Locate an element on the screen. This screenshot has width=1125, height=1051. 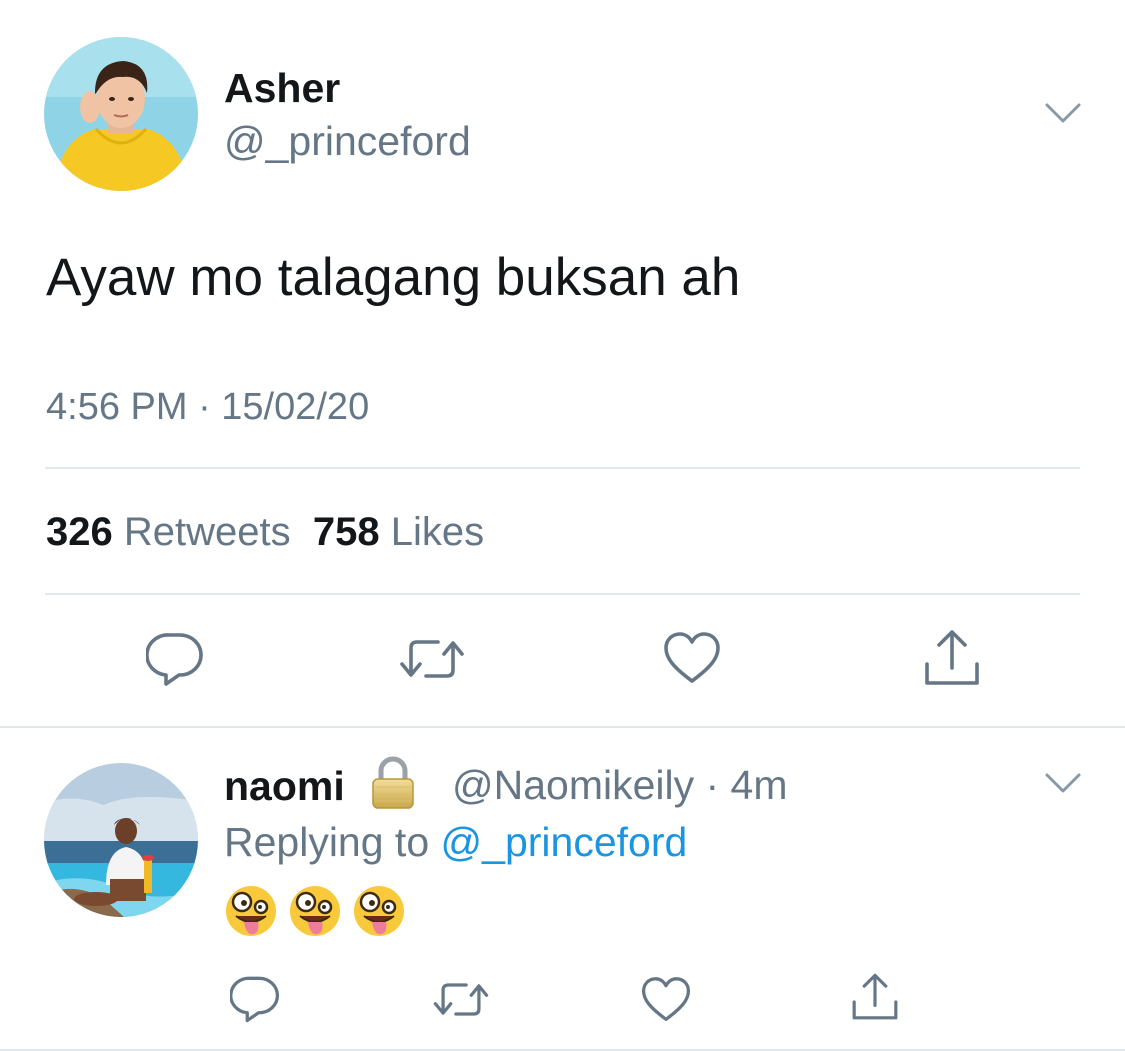
like-stat: 758 Likes is located at coordinates (398, 532).